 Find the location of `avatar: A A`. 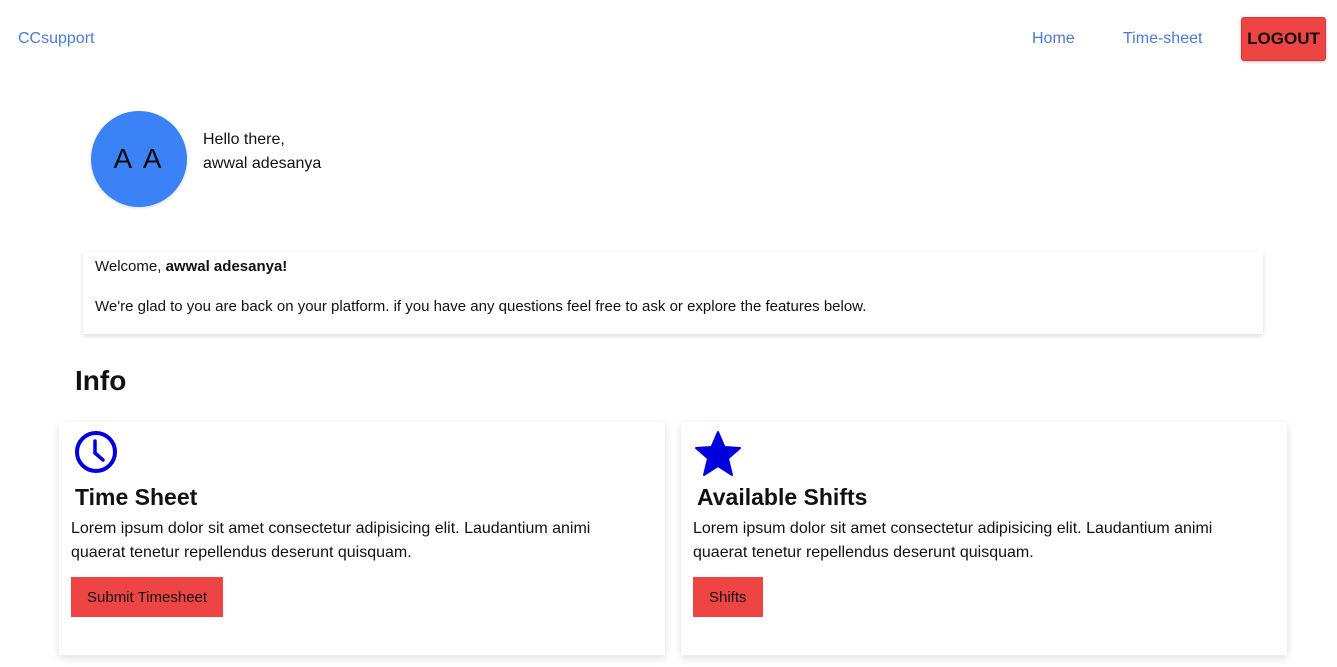

avatar: A A is located at coordinates (139, 159).